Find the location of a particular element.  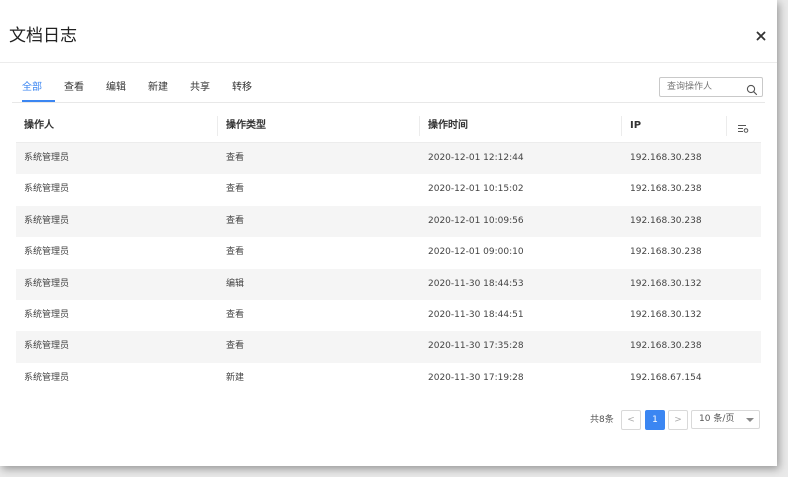

tab-create: 新建 is located at coordinates (158, 88).